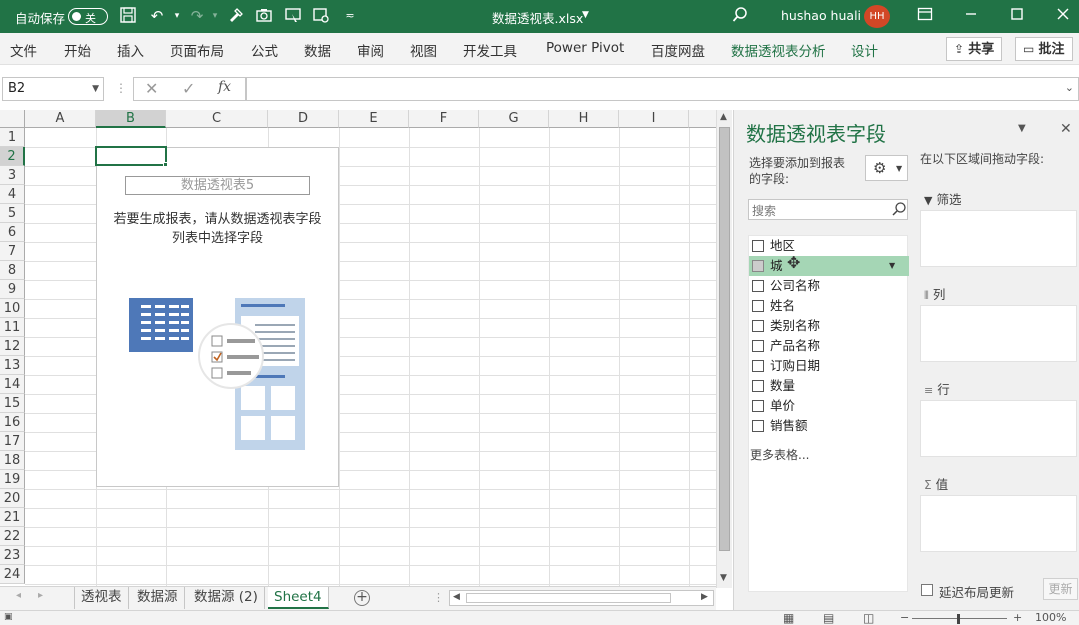  I want to click on field-item-dragging: 城 ▼ ✥, so click(829, 264).